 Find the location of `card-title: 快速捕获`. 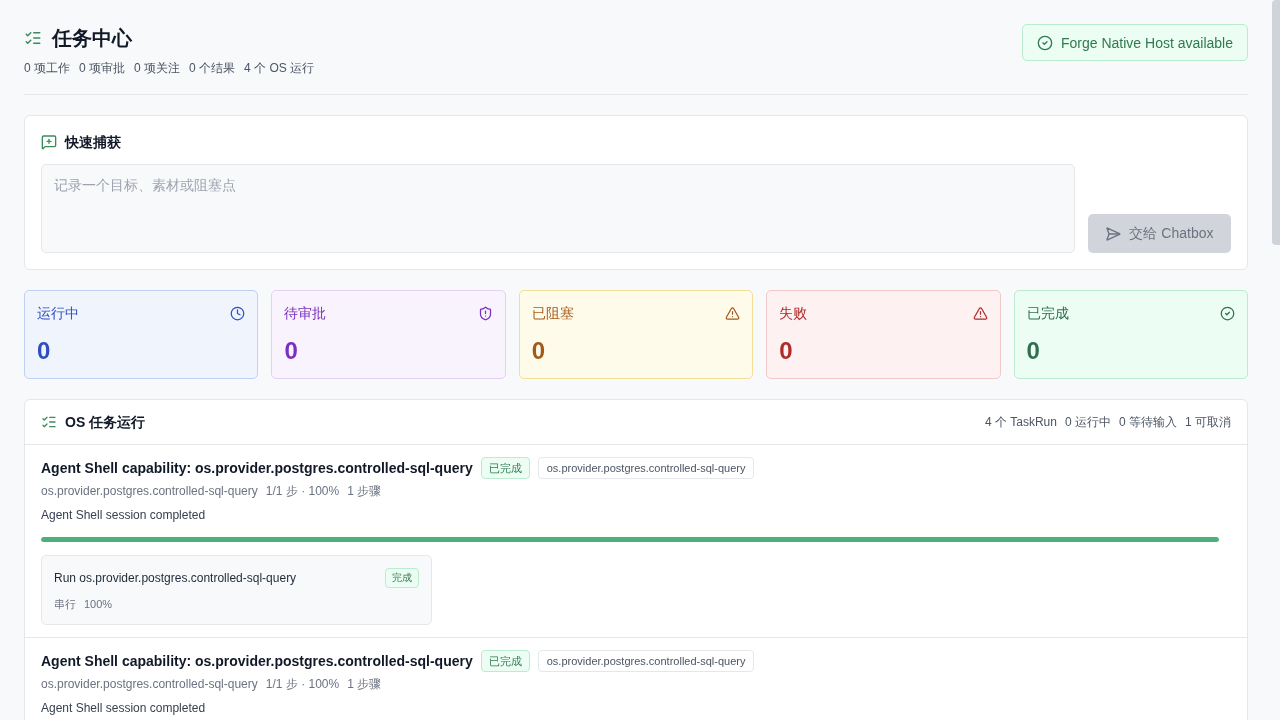

card-title: 快速捕获 is located at coordinates (93, 142).